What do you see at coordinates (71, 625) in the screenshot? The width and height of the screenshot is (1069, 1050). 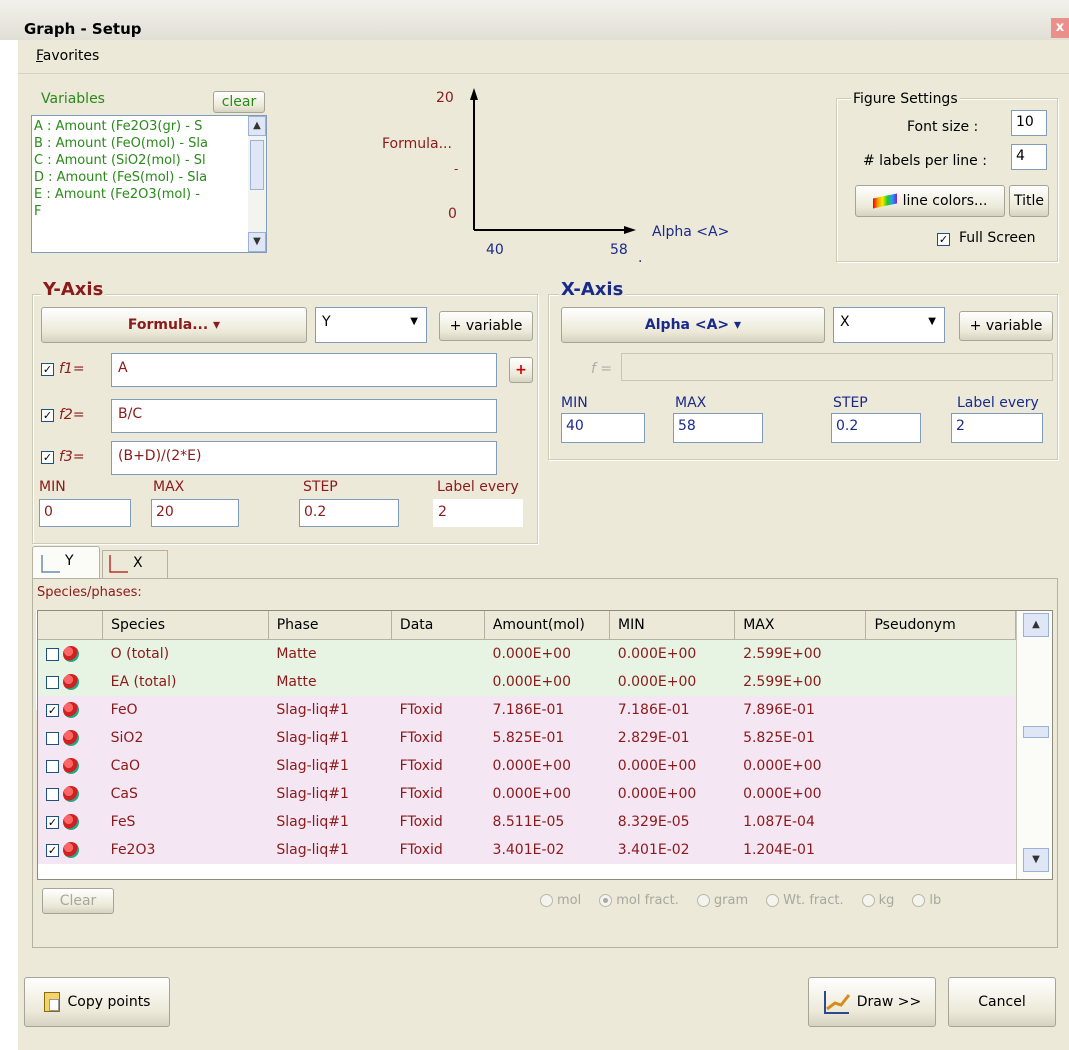 I see `column-header-select` at bounding box center [71, 625].